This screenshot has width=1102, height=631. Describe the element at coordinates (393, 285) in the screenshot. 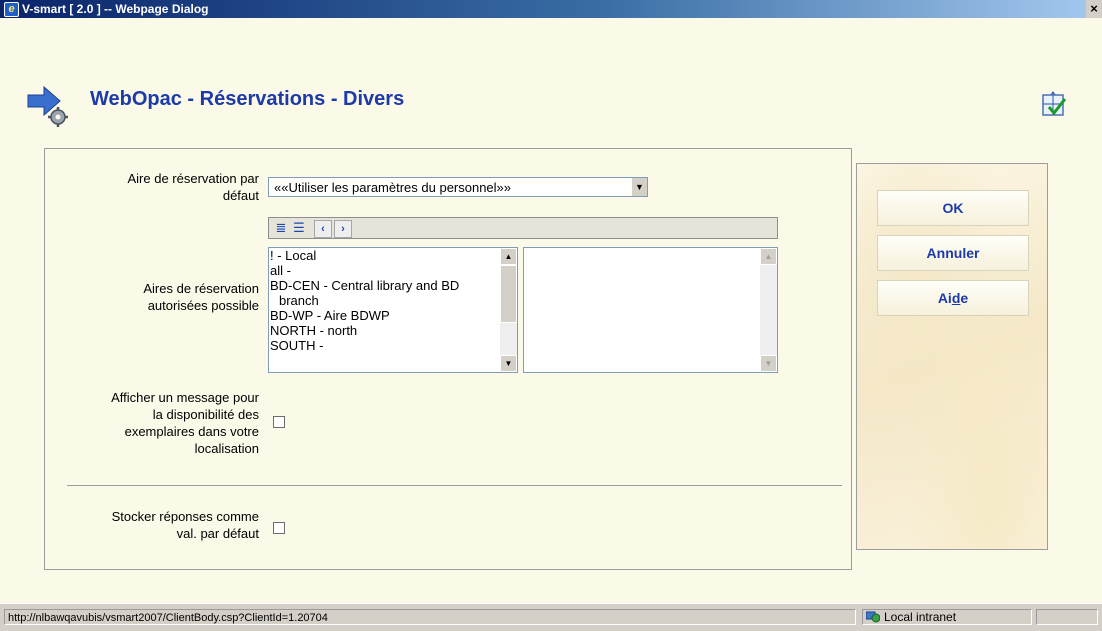

I see `list-item: BD-CEN - Central library and BD` at that location.